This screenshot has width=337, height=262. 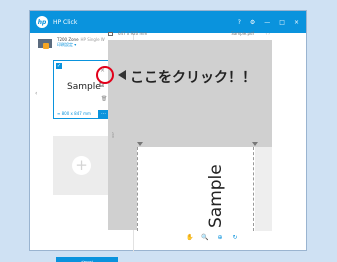 I want to click on file-thumbnail-text: Sample, so click(x=84, y=87).